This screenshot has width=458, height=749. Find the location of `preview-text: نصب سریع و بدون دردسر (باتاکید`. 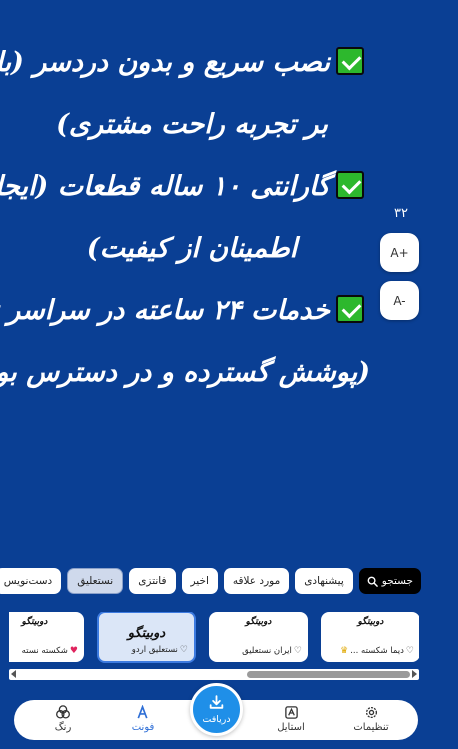

preview-text: نصب سریع و بدون دردسر (باتاکید is located at coordinates (165, 62).